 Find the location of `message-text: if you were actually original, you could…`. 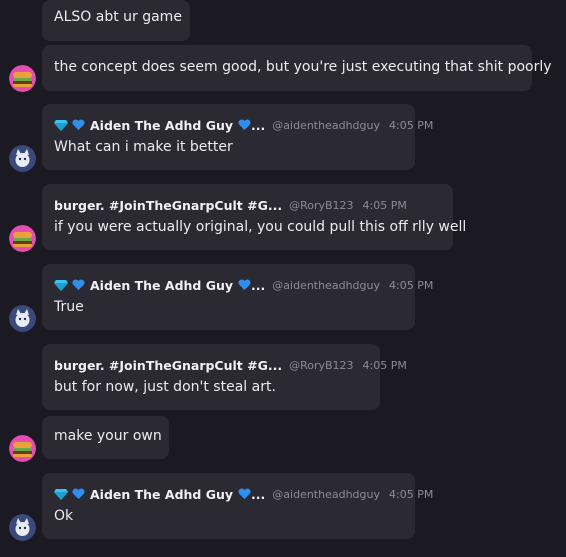

message-text: if you were actually original, you could… is located at coordinates (260, 227).